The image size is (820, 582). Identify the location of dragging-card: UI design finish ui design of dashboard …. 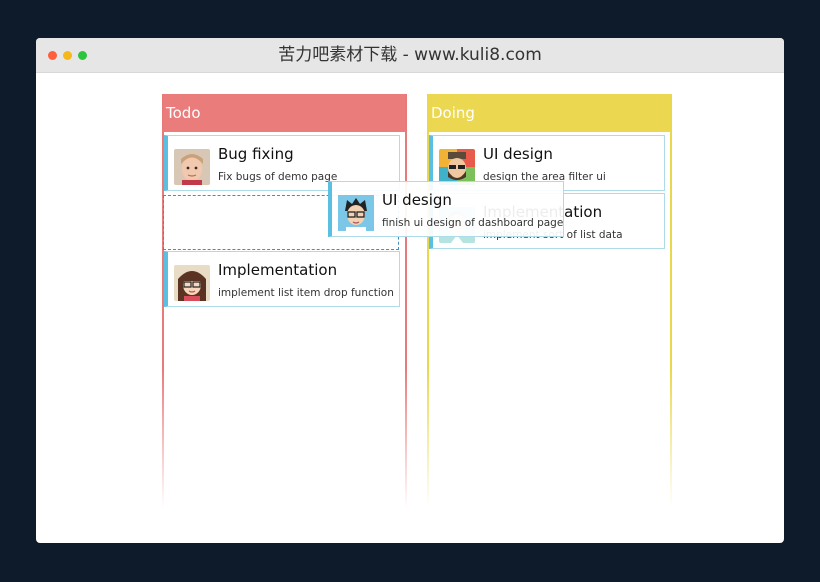
(446, 209).